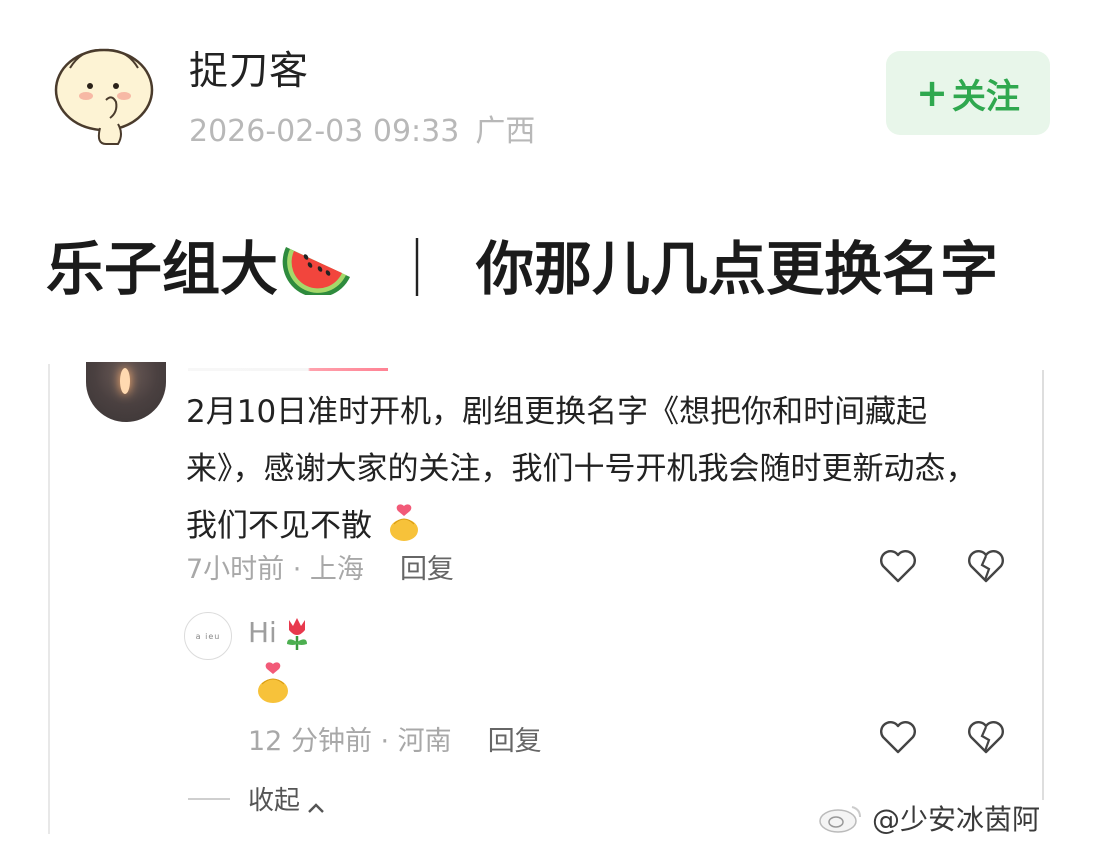 This screenshot has height=843, width=1094. What do you see at coordinates (932, 93) in the screenshot?
I see `plus-icon: +` at bounding box center [932, 93].